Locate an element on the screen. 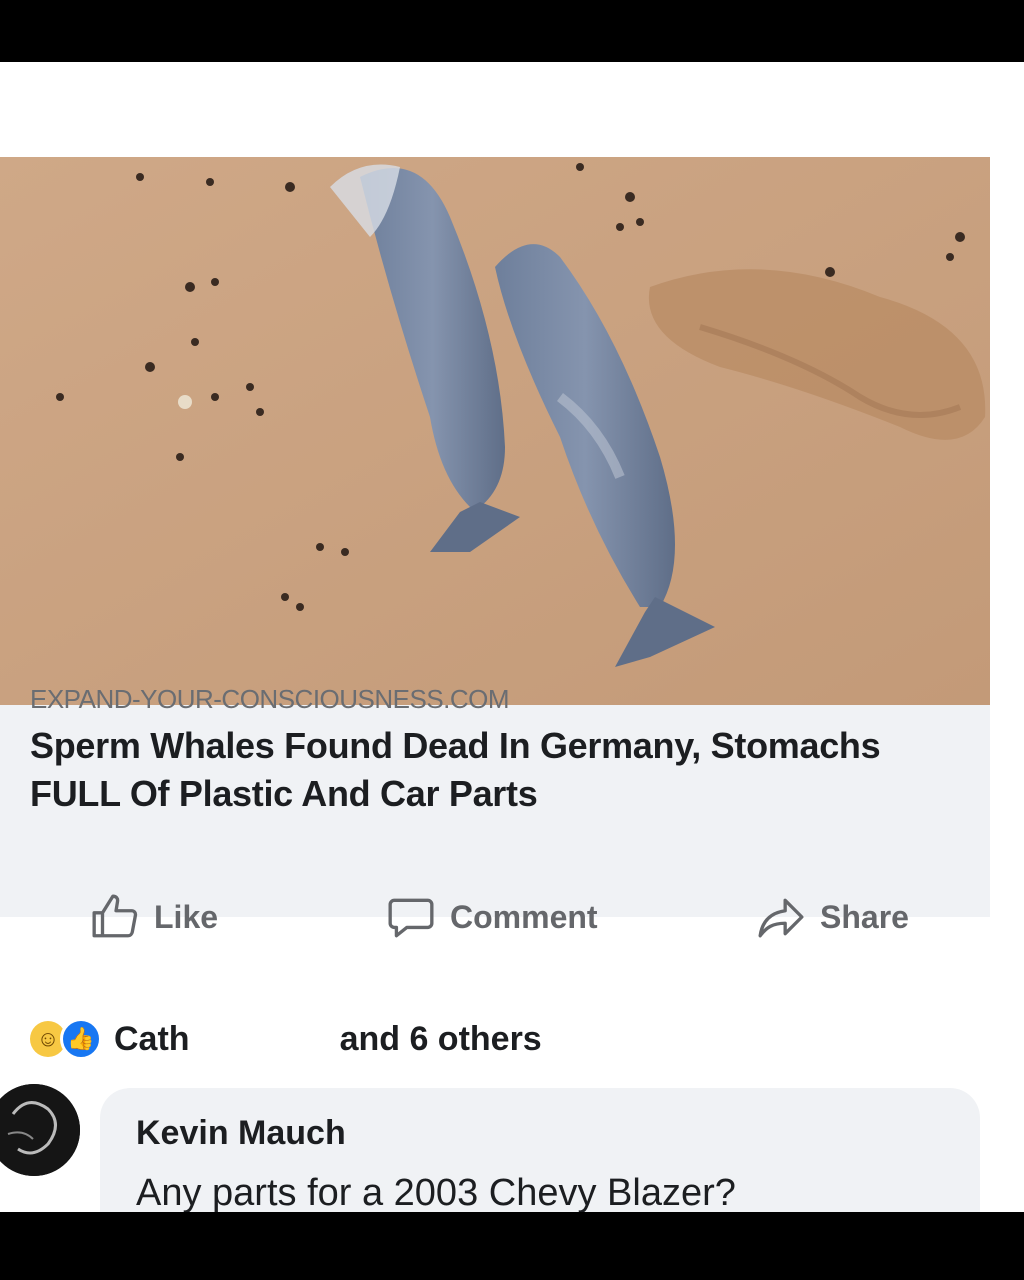  like-reaction-icon: 👍 is located at coordinates (81, 1039).